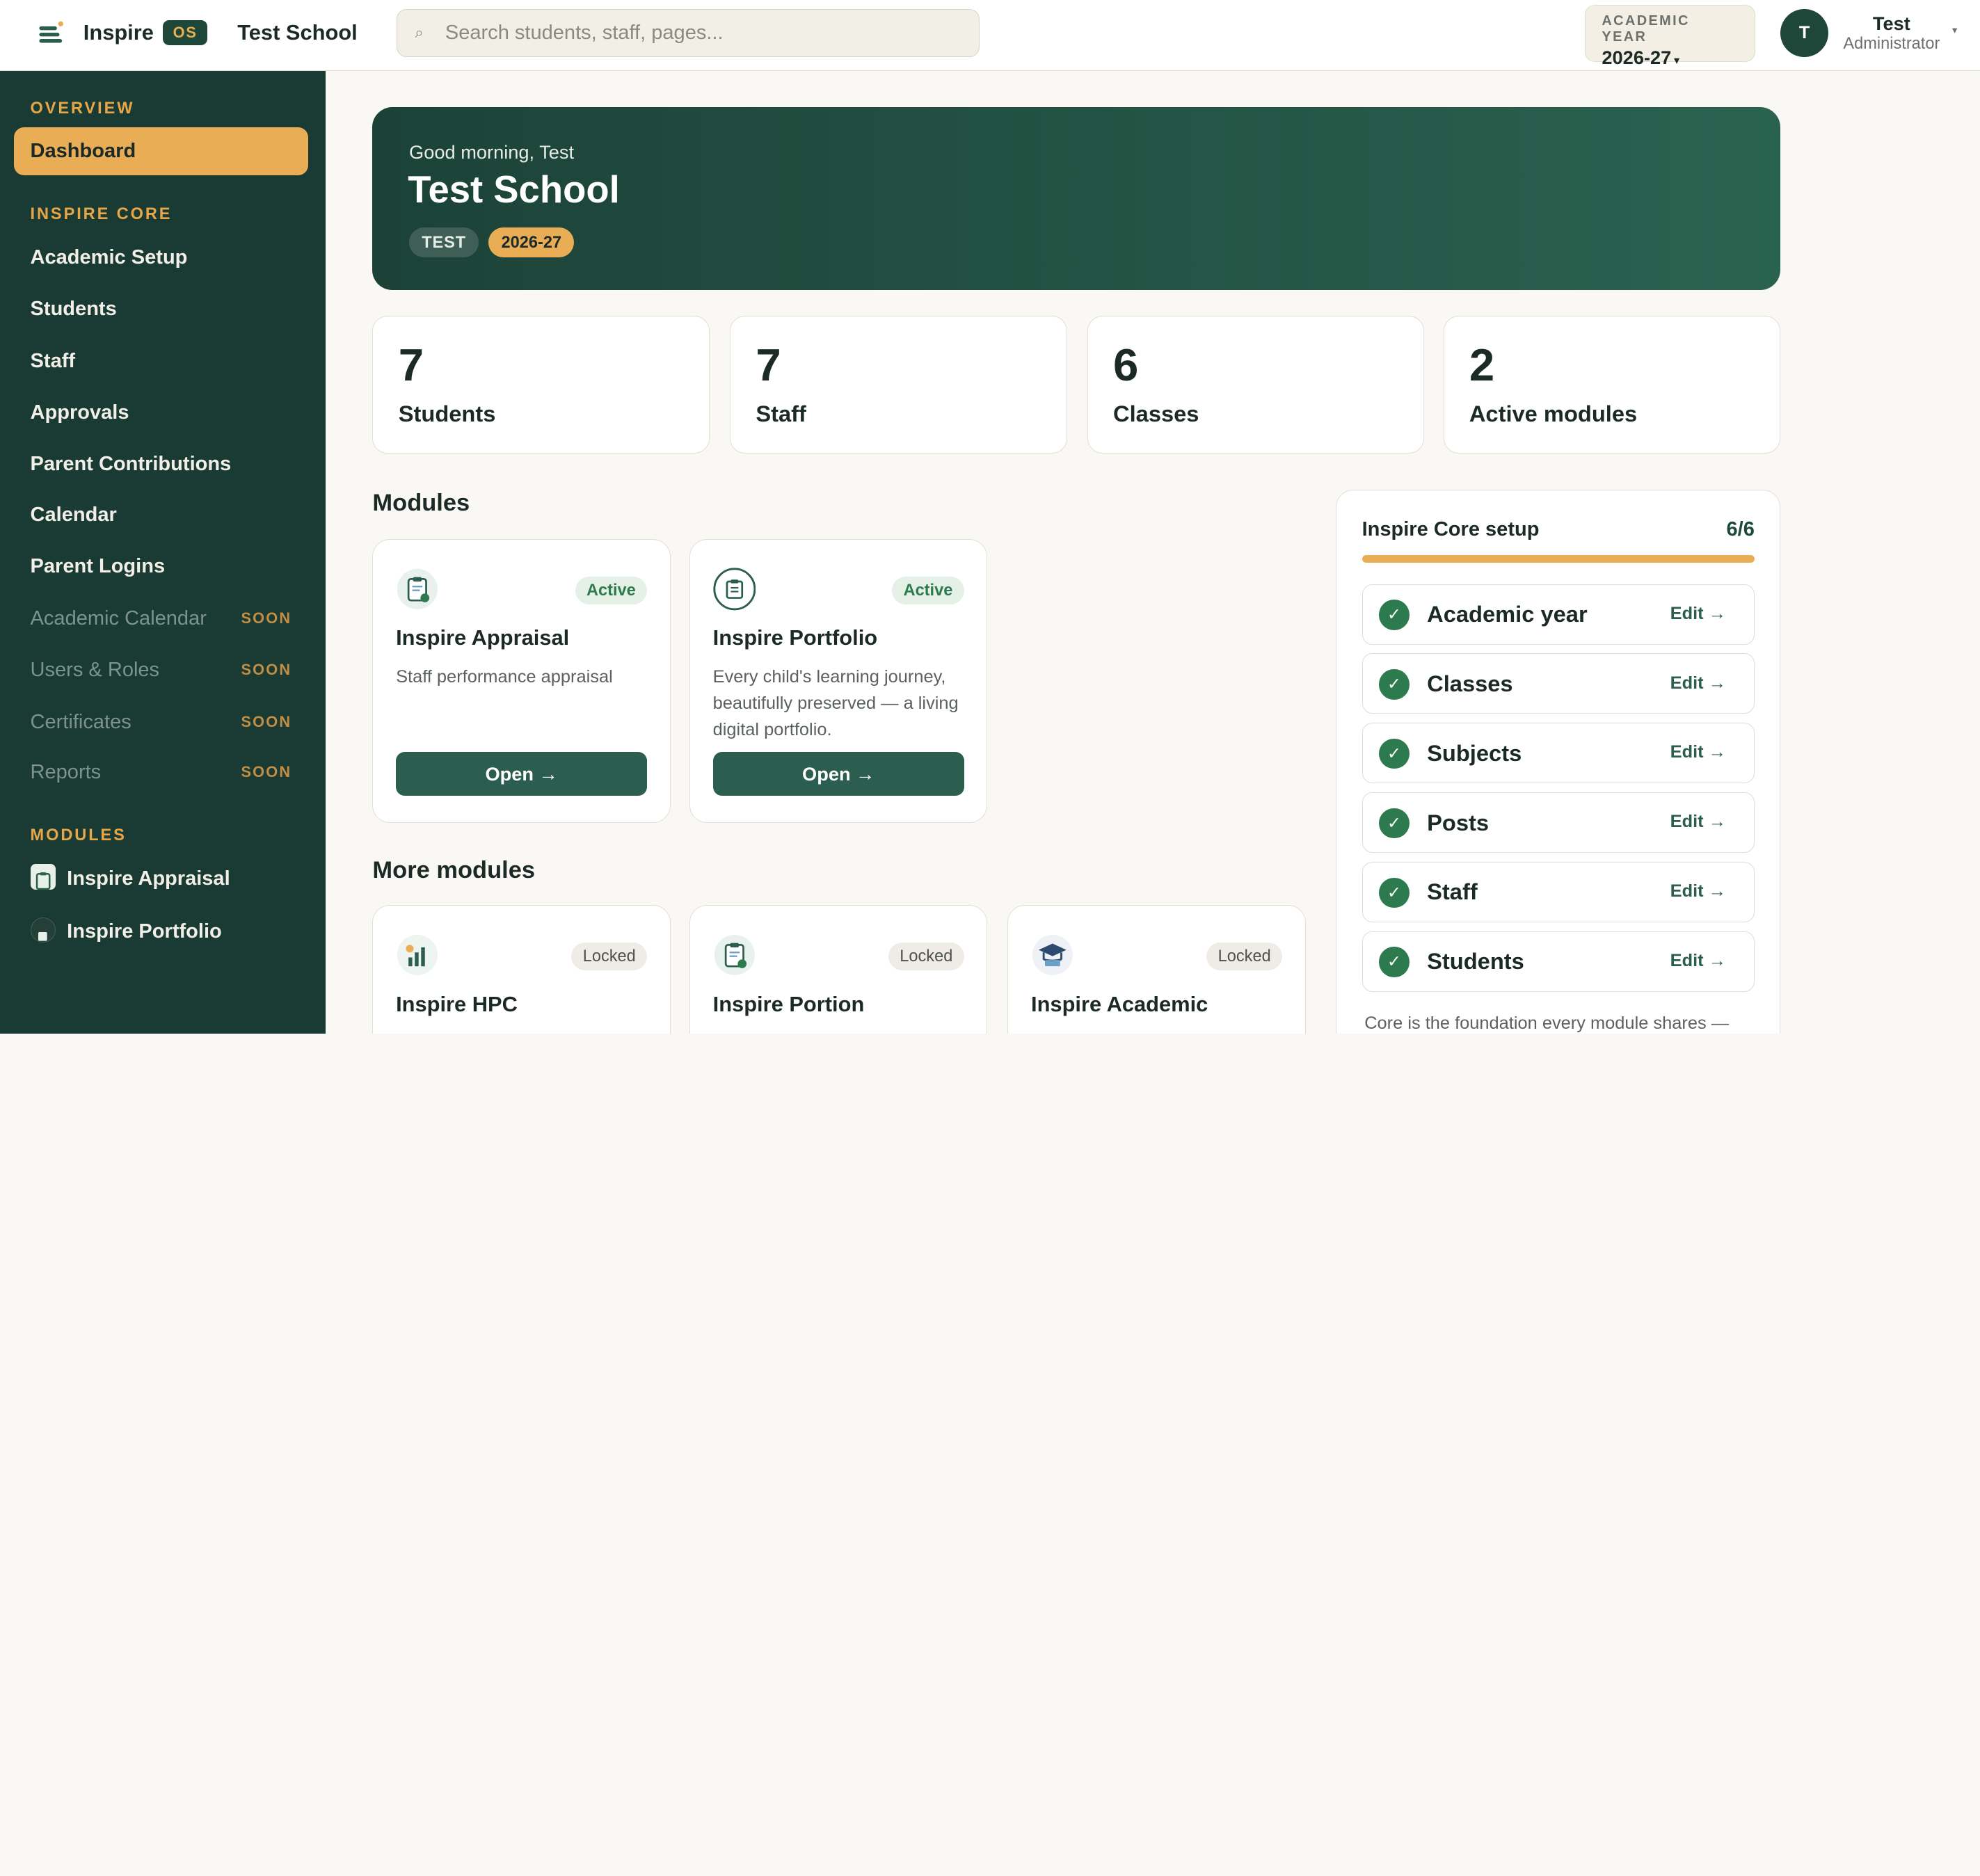 The width and height of the screenshot is (1980, 1876). What do you see at coordinates (1474, 753) in the screenshot?
I see `setup-row-label: Subjects` at bounding box center [1474, 753].